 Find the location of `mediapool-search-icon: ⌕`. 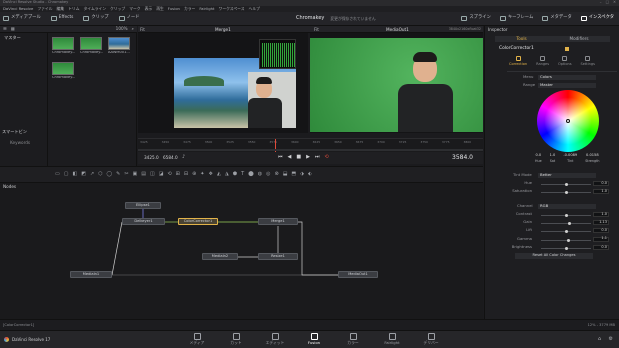

mediapool-search-icon: ⌕ is located at coordinates (133, 28).